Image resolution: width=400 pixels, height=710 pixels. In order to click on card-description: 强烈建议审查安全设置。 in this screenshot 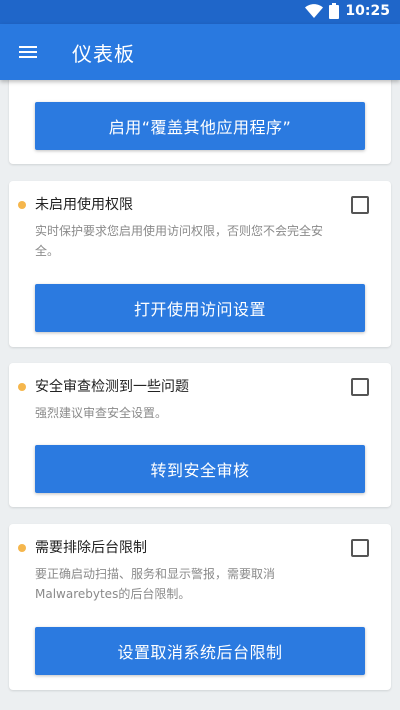, I will do `click(101, 413)`.